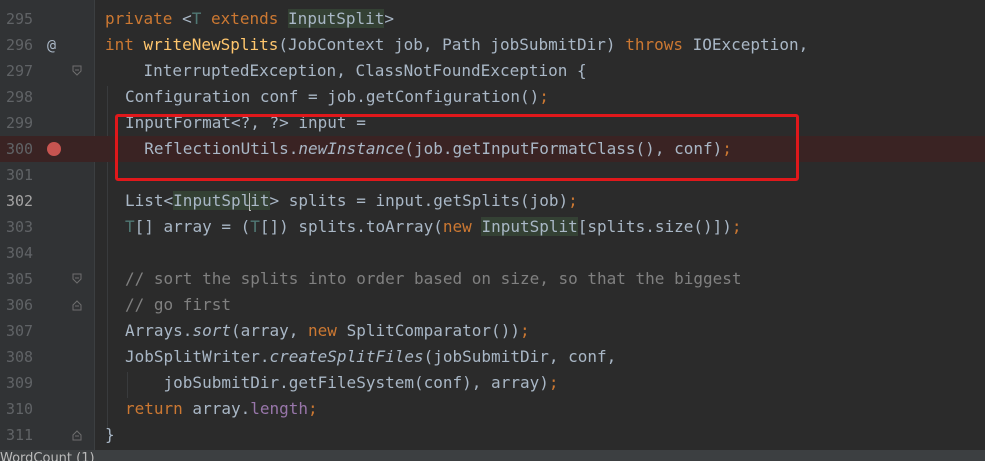 The height and width of the screenshot is (461, 985). I want to click on line-number: 307, so click(20, 331).